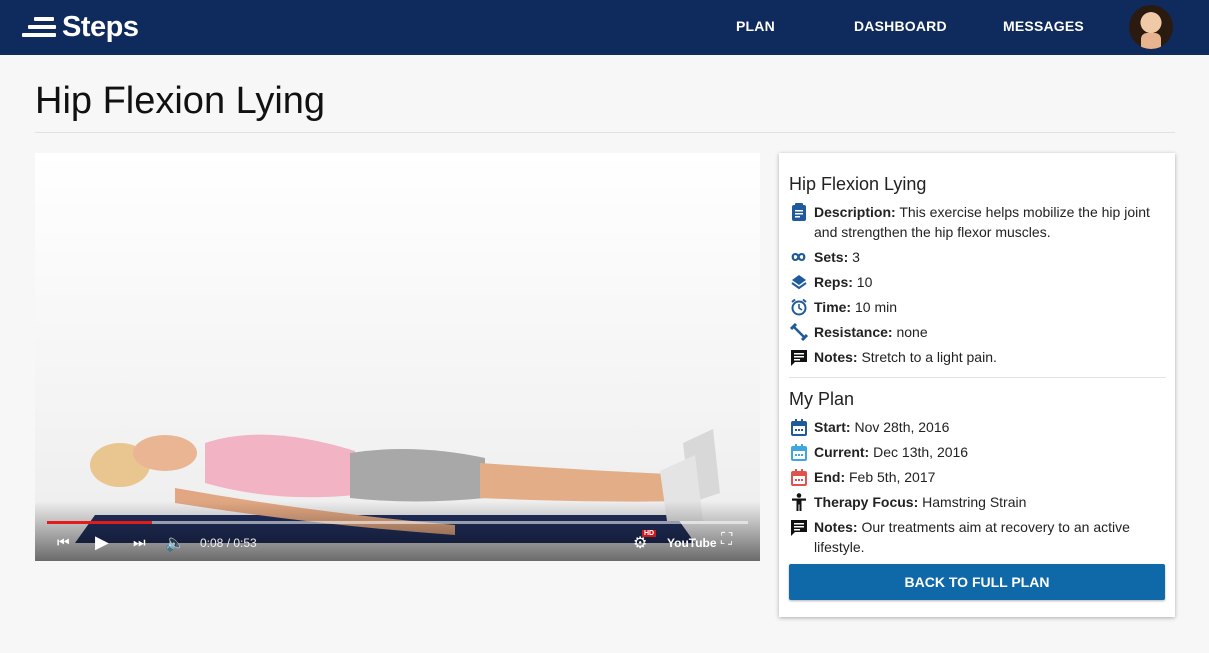  I want to click on card-divider, so click(977, 377).